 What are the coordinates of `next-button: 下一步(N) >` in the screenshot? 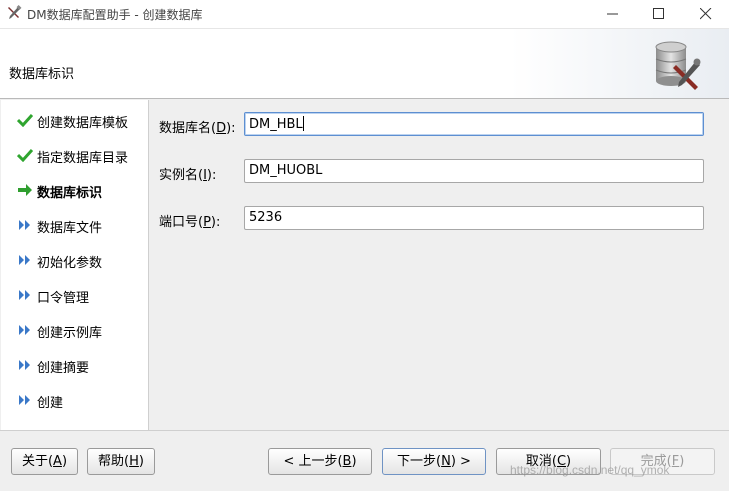 It's located at (434, 461).